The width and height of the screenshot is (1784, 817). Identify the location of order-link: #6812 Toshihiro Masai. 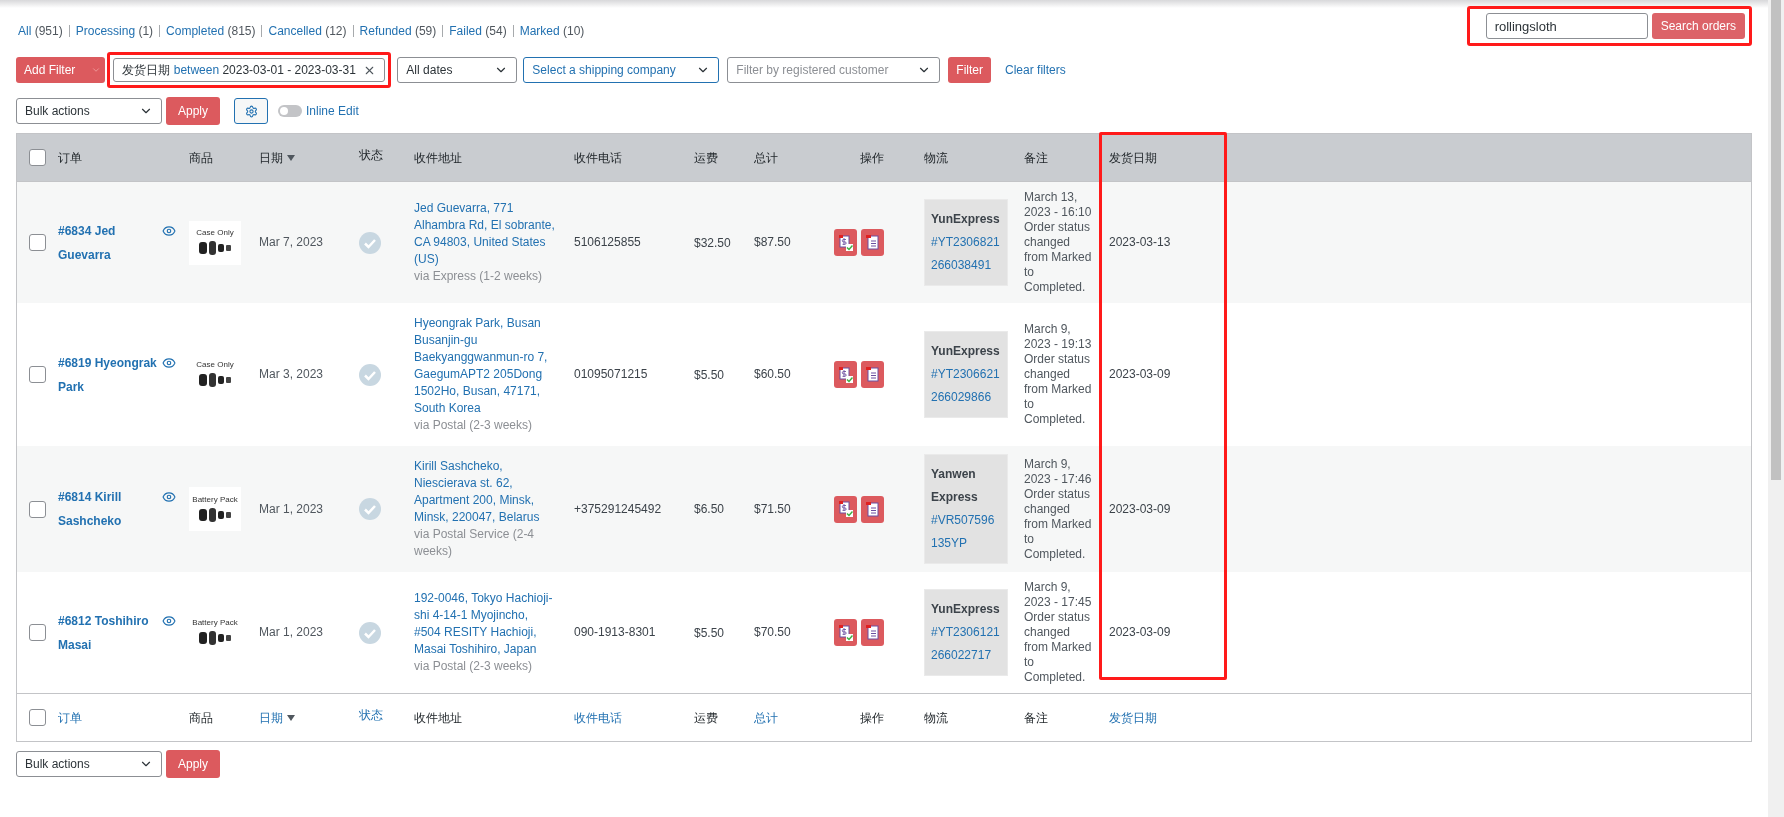
(108, 632).